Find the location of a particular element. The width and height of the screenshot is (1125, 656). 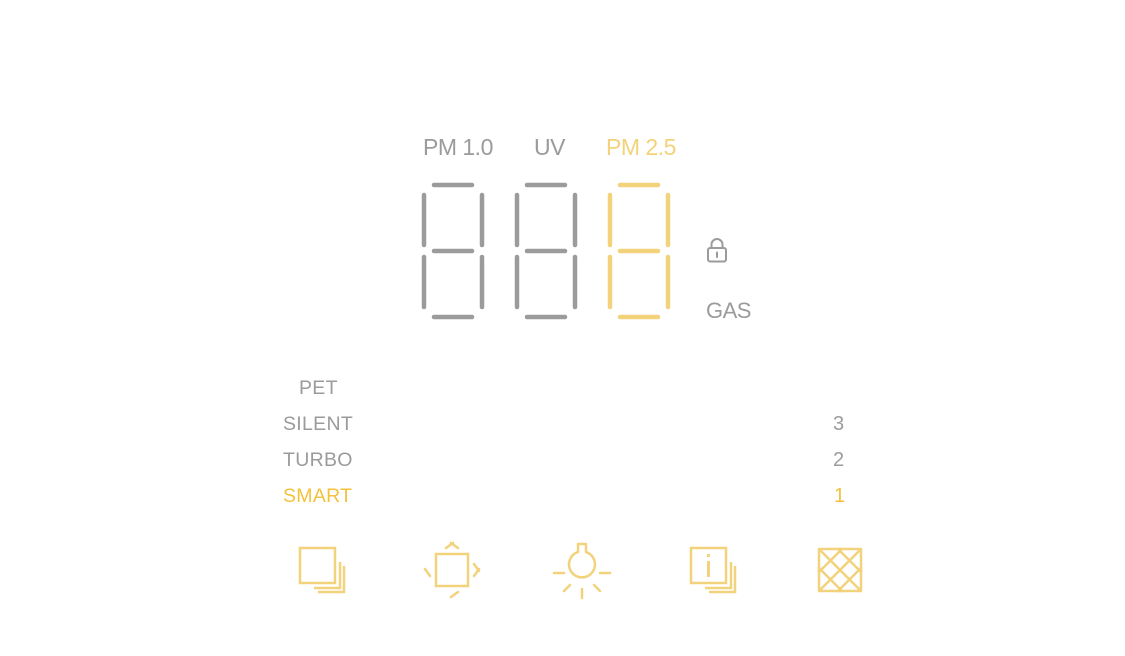

mode-turbo: TURBO is located at coordinates (318, 460).